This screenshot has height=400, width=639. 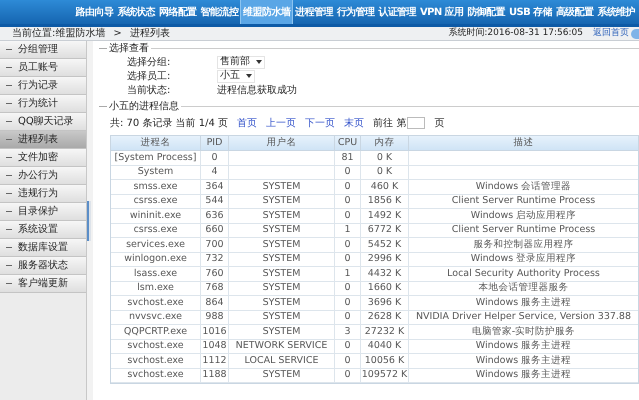 What do you see at coordinates (43, 194) in the screenshot?
I see `sidebar-item: 违规行为` at bounding box center [43, 194].